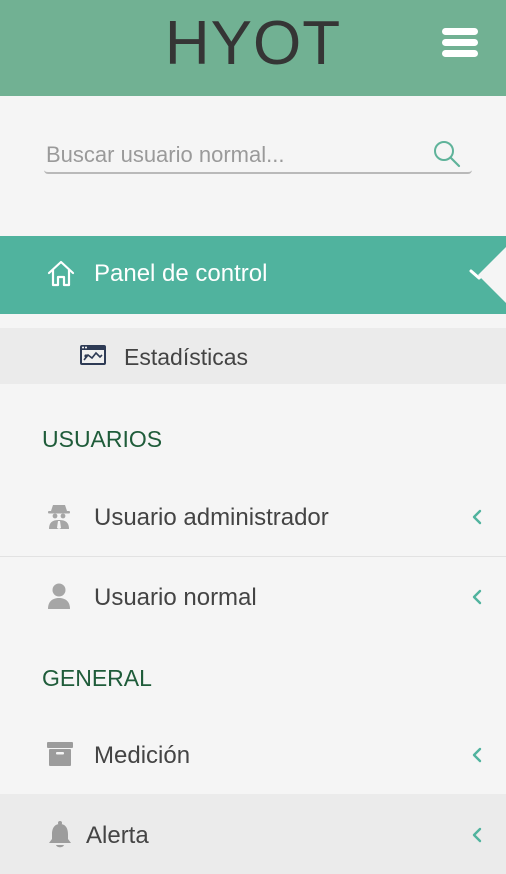  I want to click on nav-item-panel-de-control: Panel de control, so click(253, 275).